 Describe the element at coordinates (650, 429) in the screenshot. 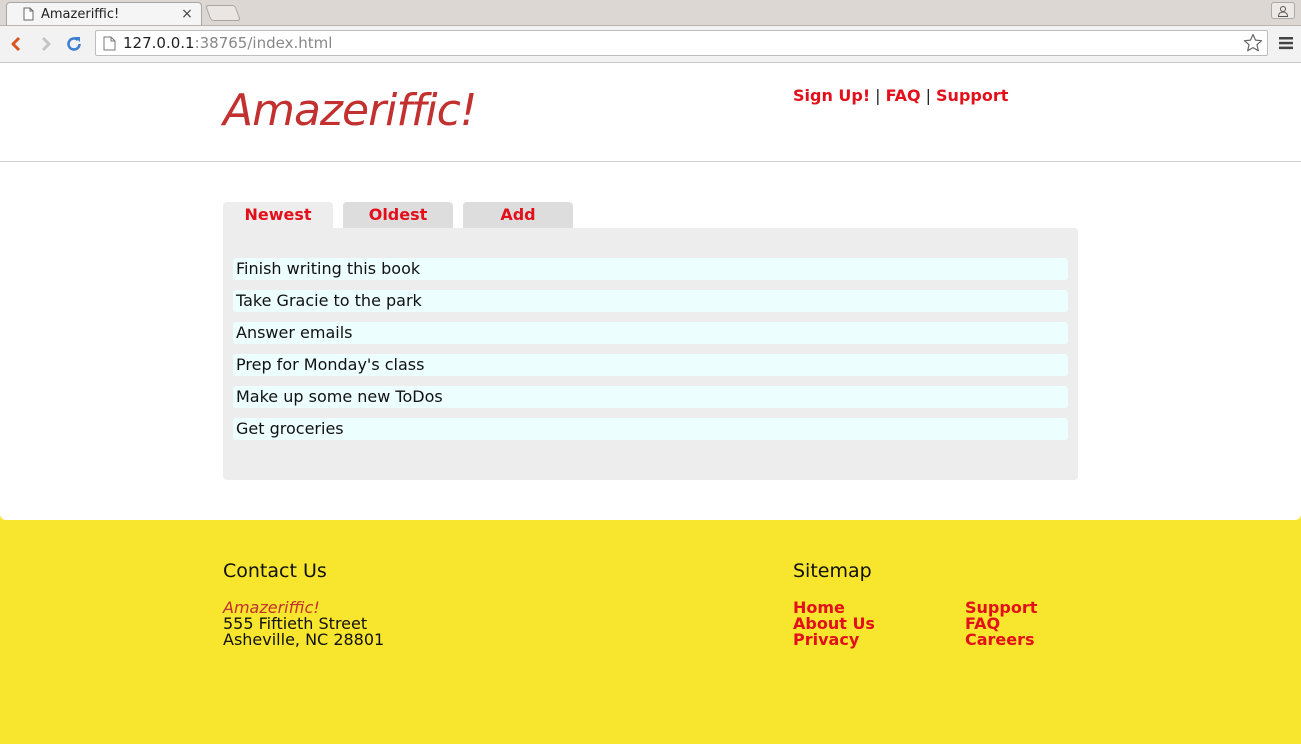

I see `todo-item: Get groceries` at that location.